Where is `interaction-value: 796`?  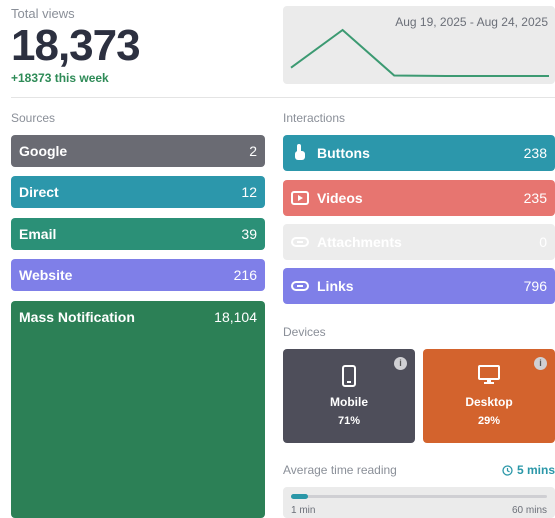 interaction-value: 796 is located at coordinates (535, 286).